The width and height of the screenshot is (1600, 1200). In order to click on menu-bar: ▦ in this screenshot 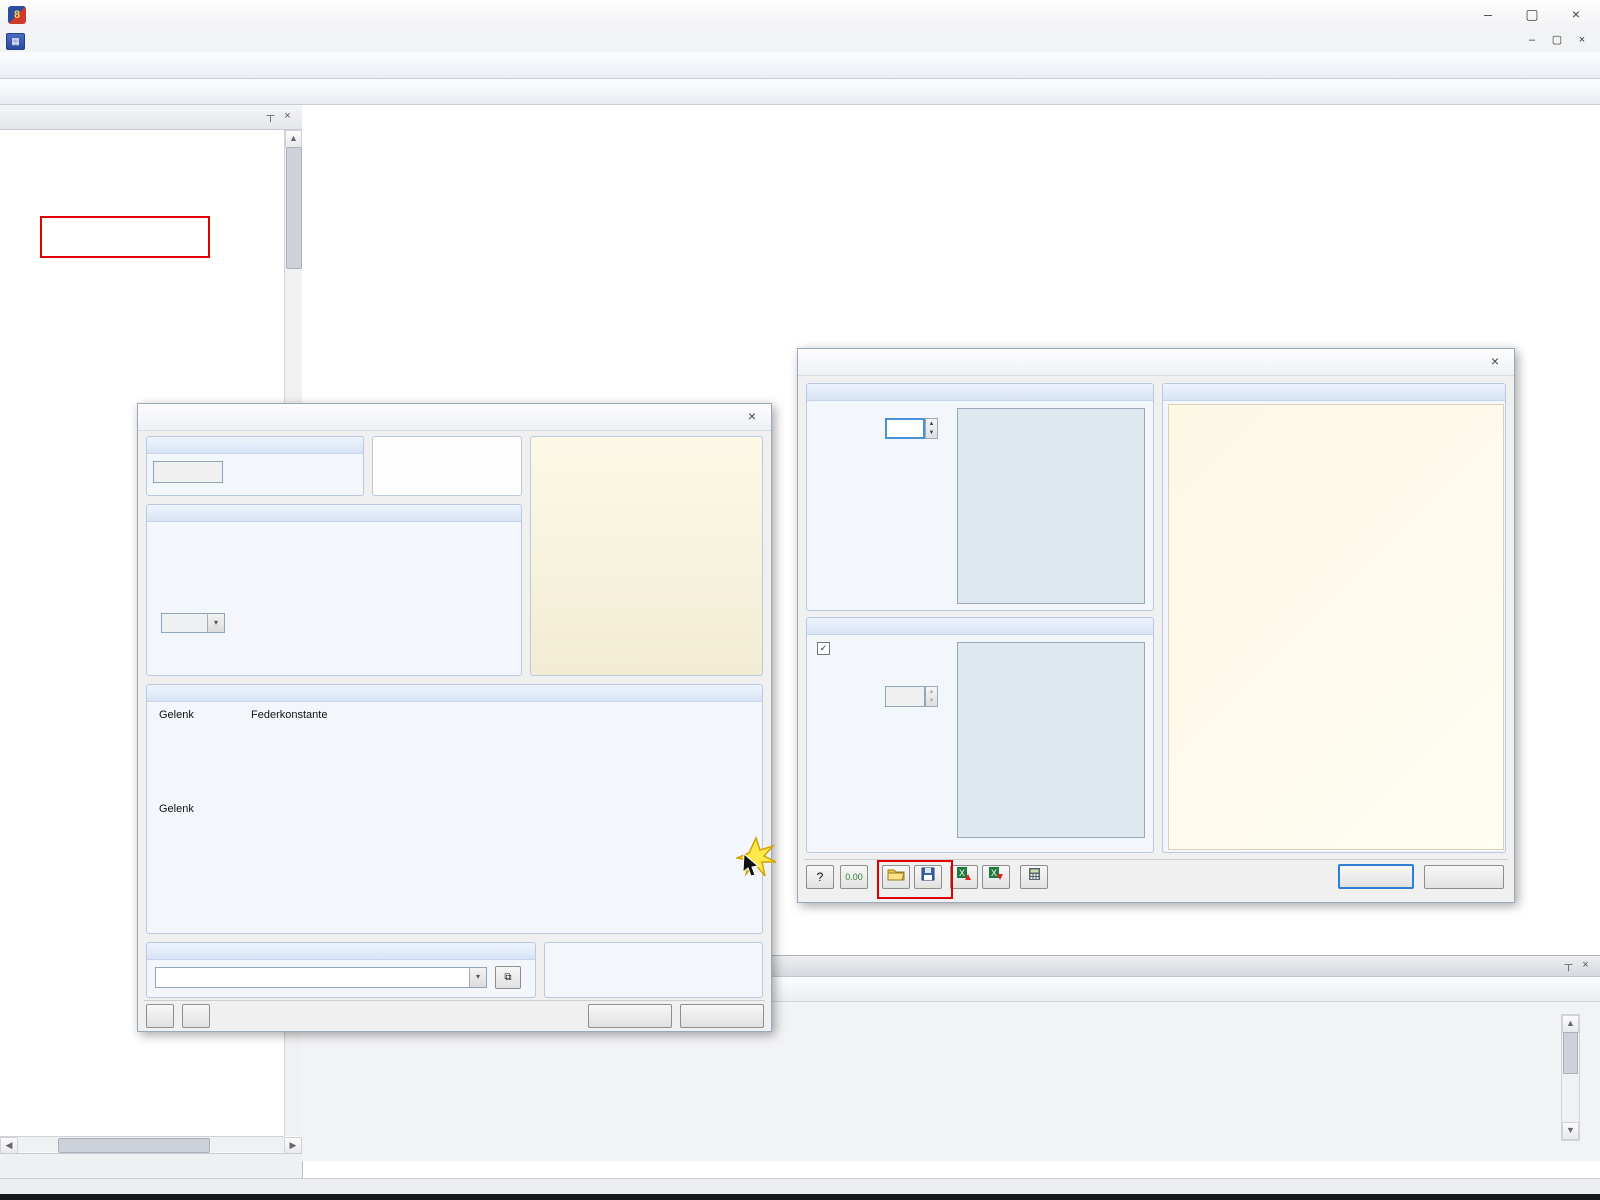, I will do `click(800, 41)`.